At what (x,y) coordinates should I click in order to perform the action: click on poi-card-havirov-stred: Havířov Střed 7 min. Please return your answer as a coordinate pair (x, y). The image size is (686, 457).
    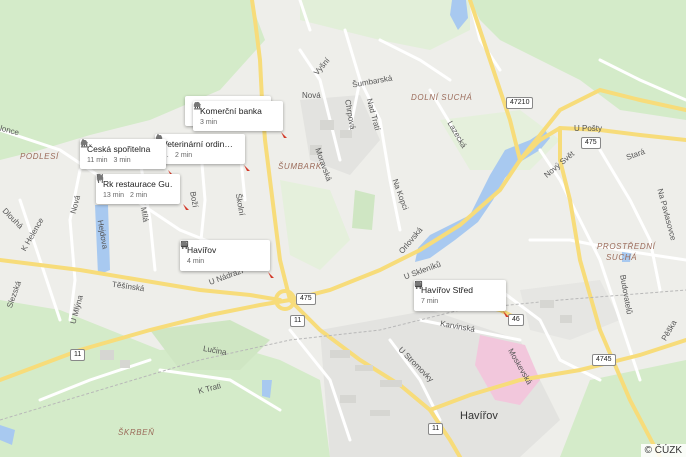
    Looking at the image, I should click on (460, 295).